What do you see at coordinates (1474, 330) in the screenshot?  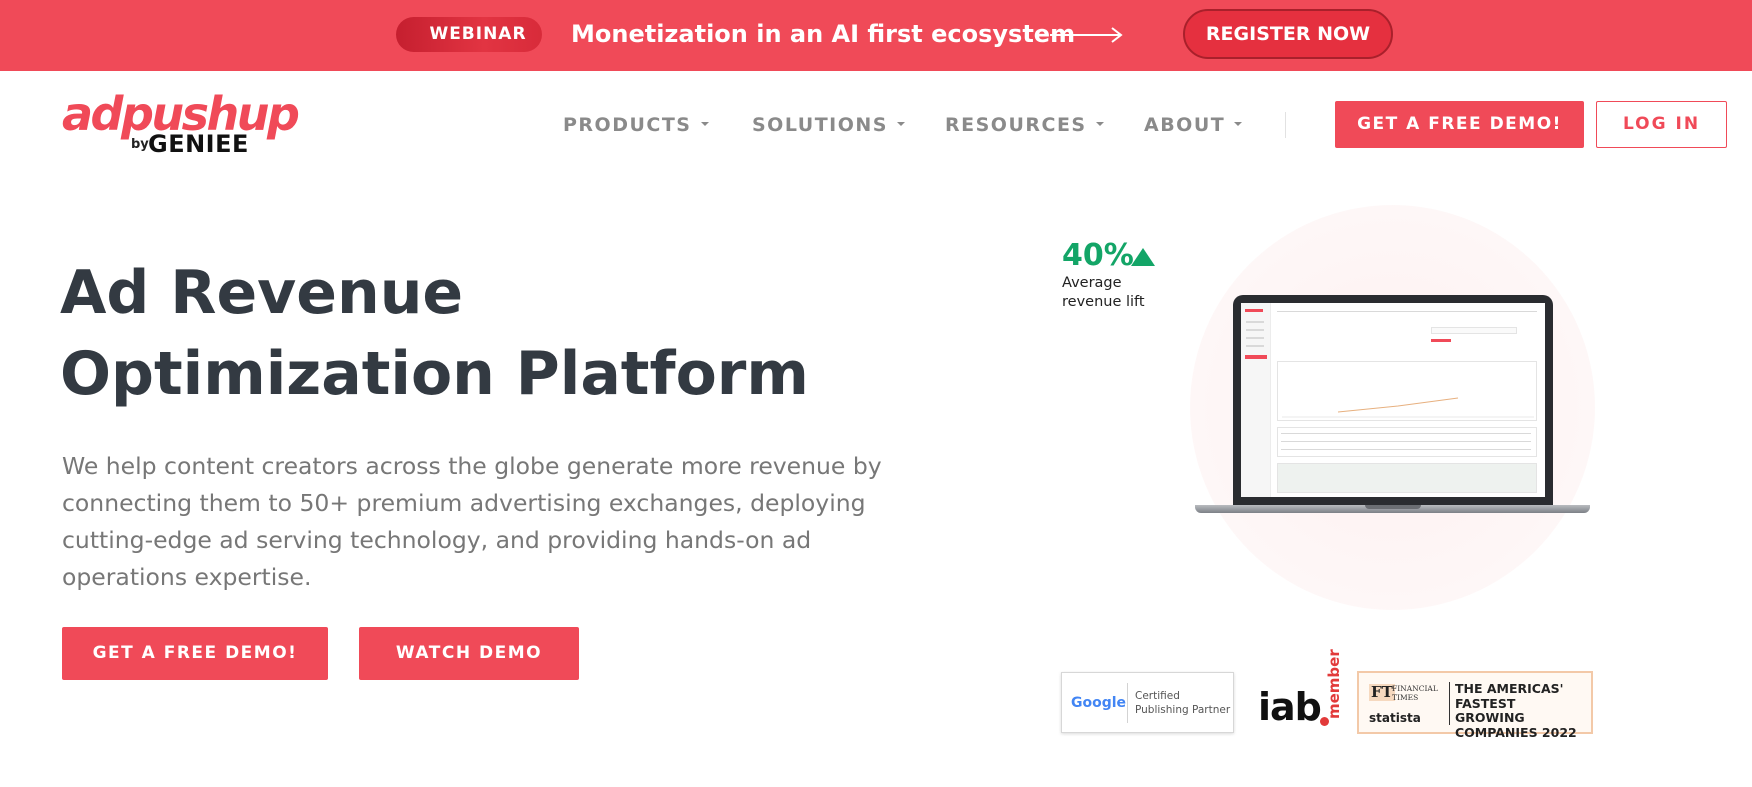 I see `dashboard-select` at bounding box center [1474, 330].